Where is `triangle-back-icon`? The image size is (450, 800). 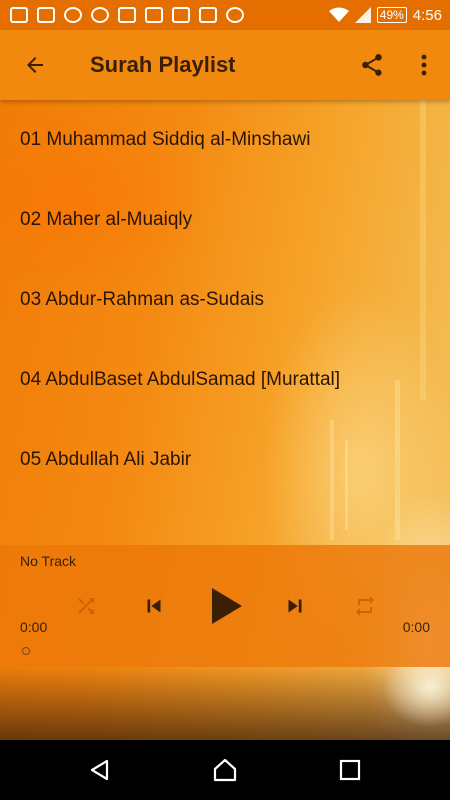
triangle-back-icon is located at coordinates (99, 770).